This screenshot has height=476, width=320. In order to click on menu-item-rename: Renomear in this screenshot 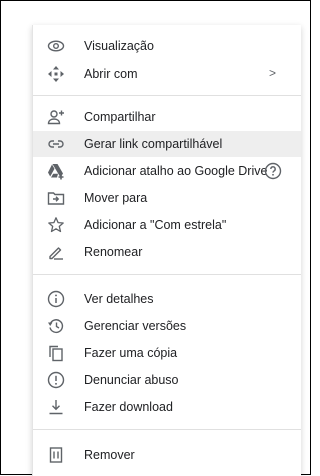, I will do `click(167, 252)`.